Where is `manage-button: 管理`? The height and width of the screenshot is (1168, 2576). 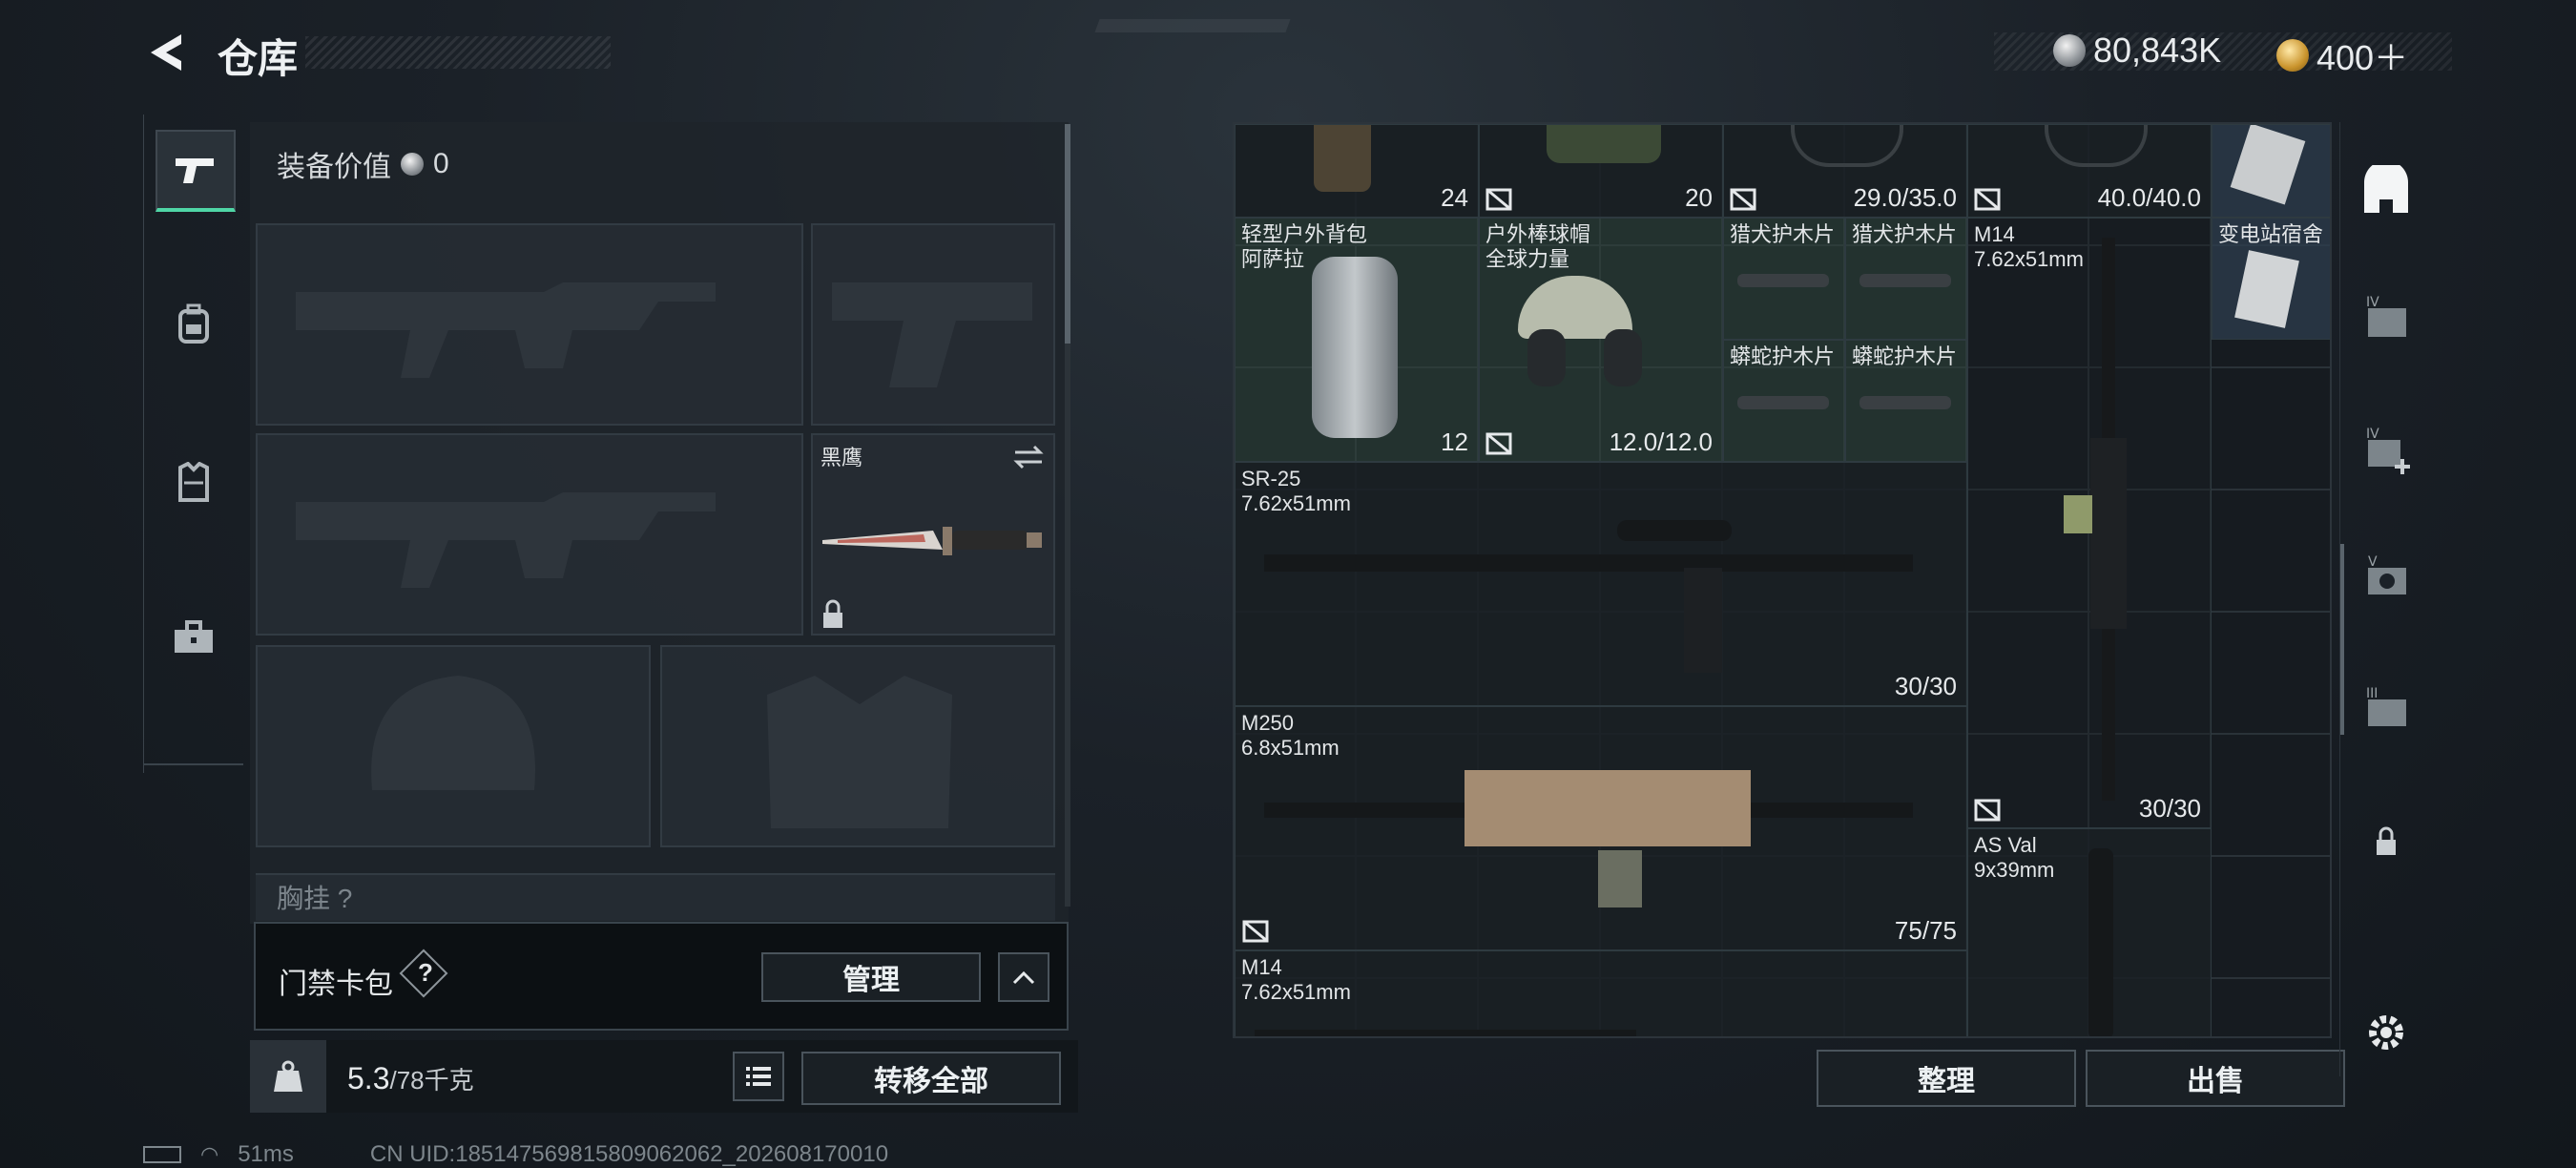
manage-button: 管理 is located at coordinates (871, 977).